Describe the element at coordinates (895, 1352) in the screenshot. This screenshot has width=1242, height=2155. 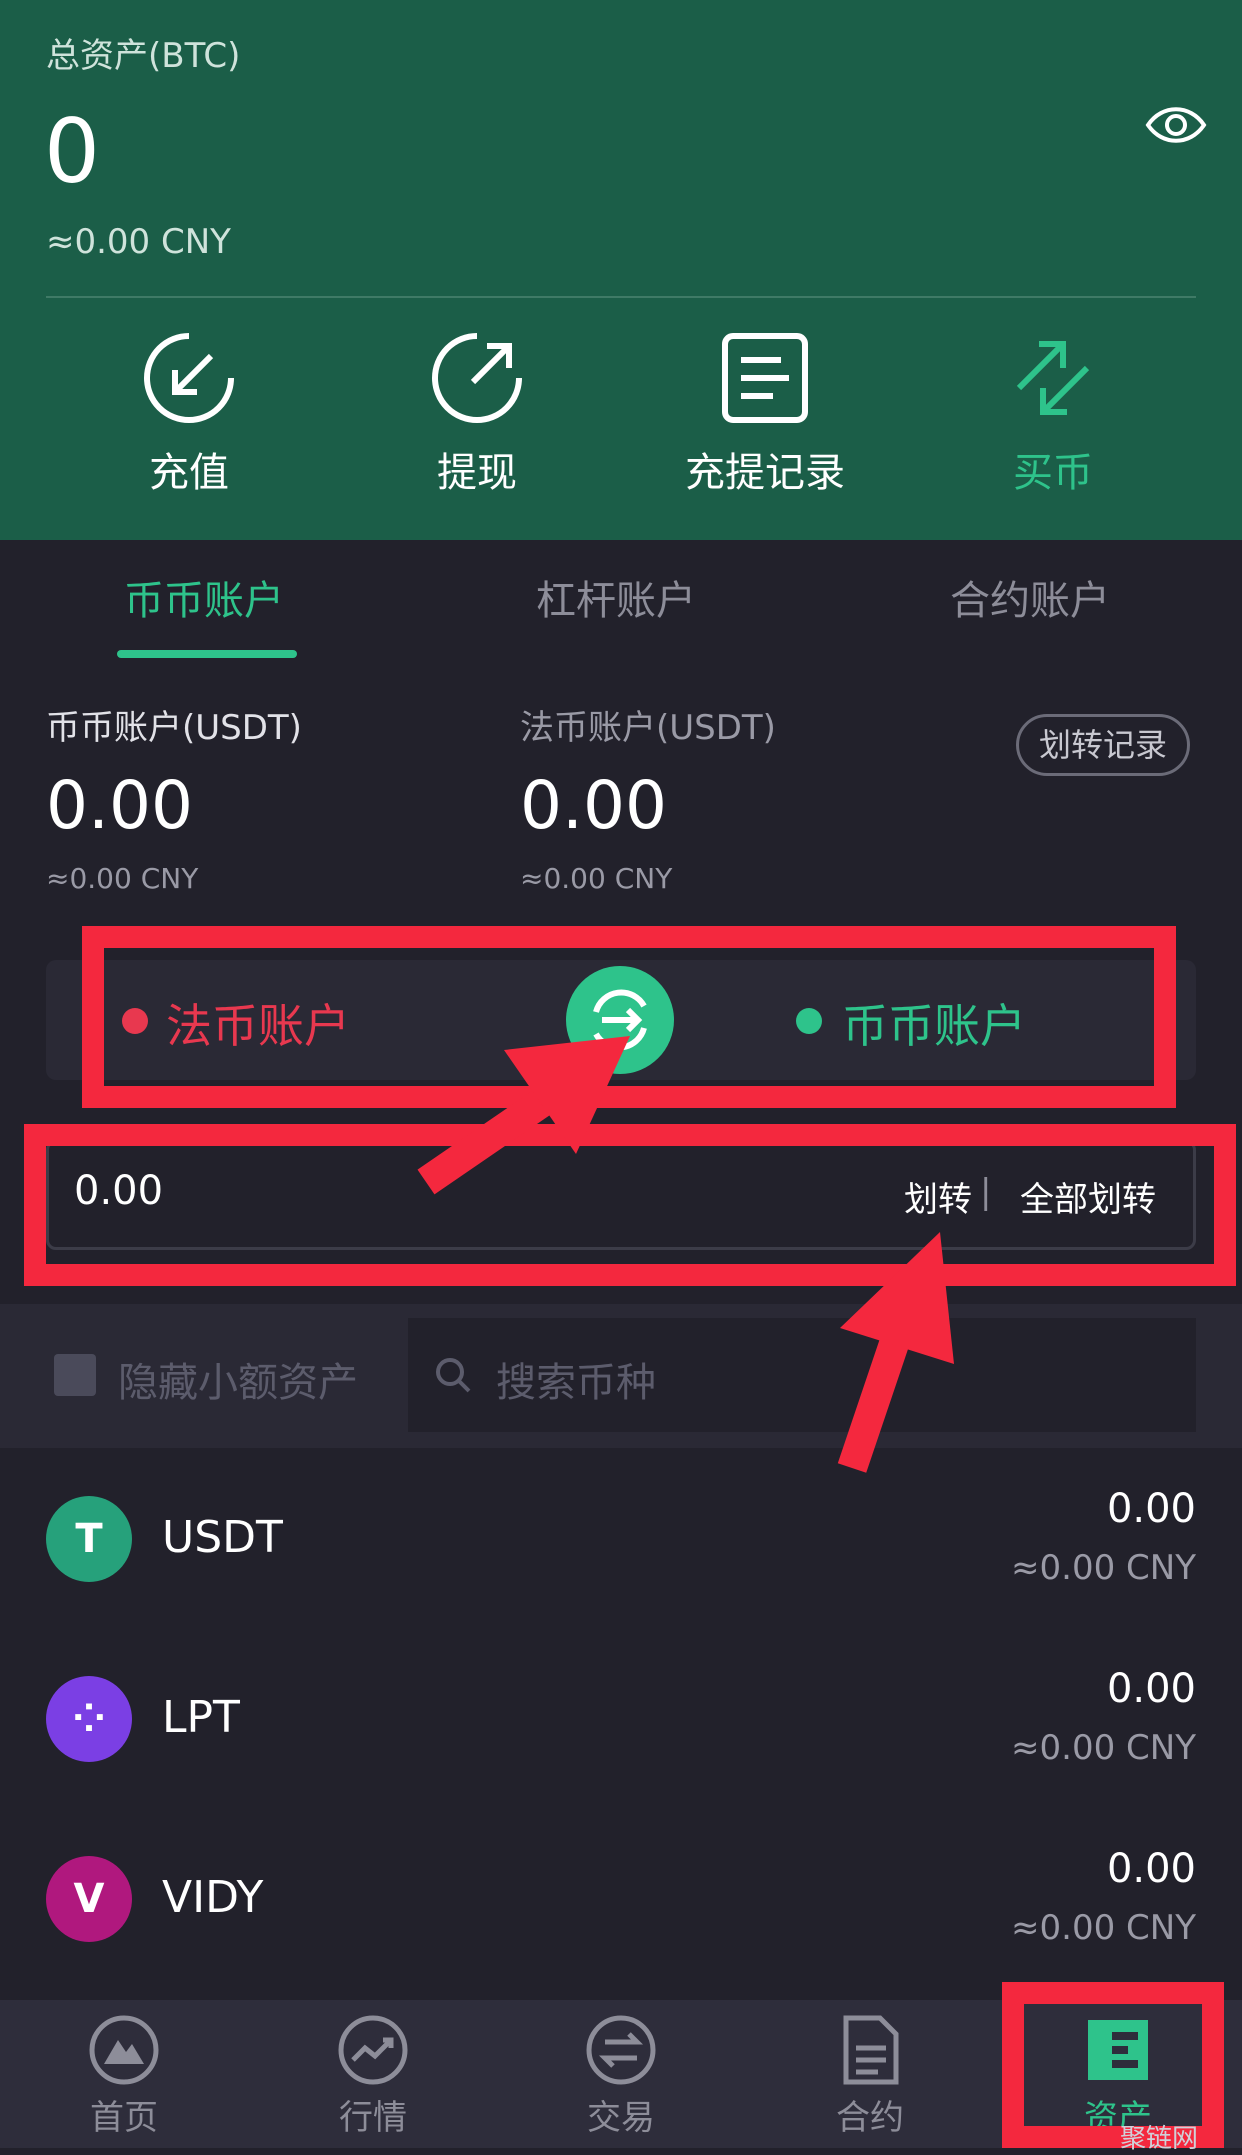
I see `annotation-arrow-transfer` at that location.